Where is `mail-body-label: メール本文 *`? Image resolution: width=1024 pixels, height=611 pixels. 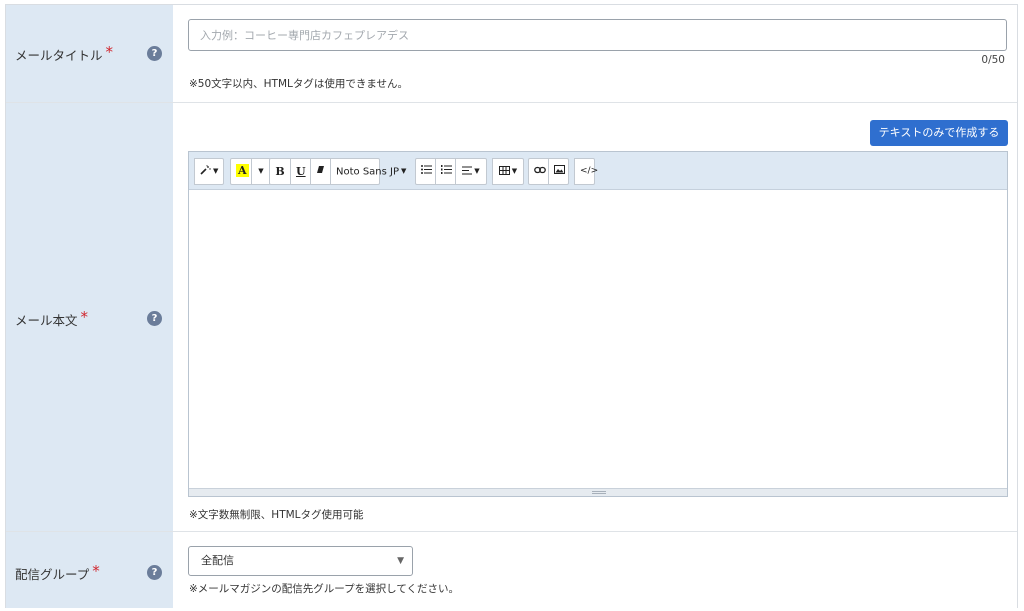
mail-body-label: メール本文 * is located at coordinates (52, 318).